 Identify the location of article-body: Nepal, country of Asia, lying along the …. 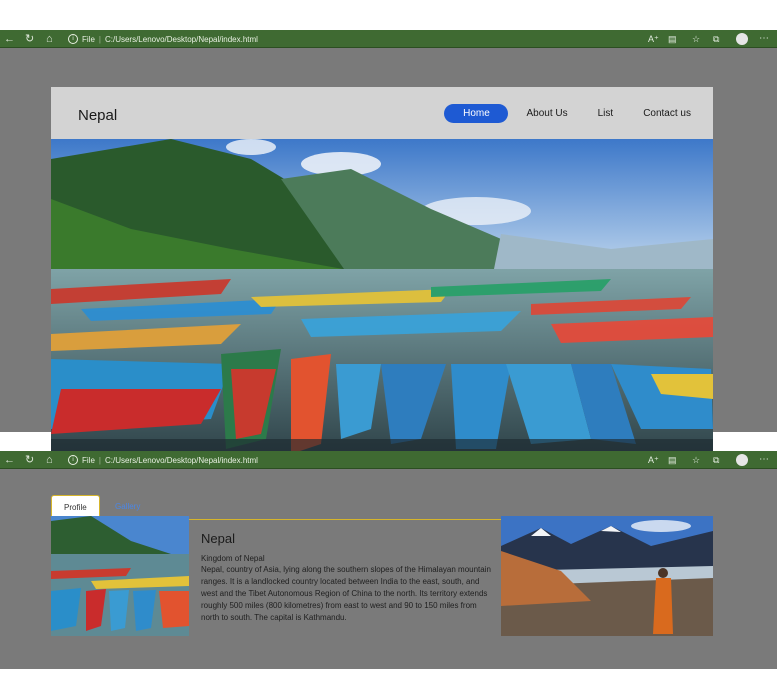
(346, 593).